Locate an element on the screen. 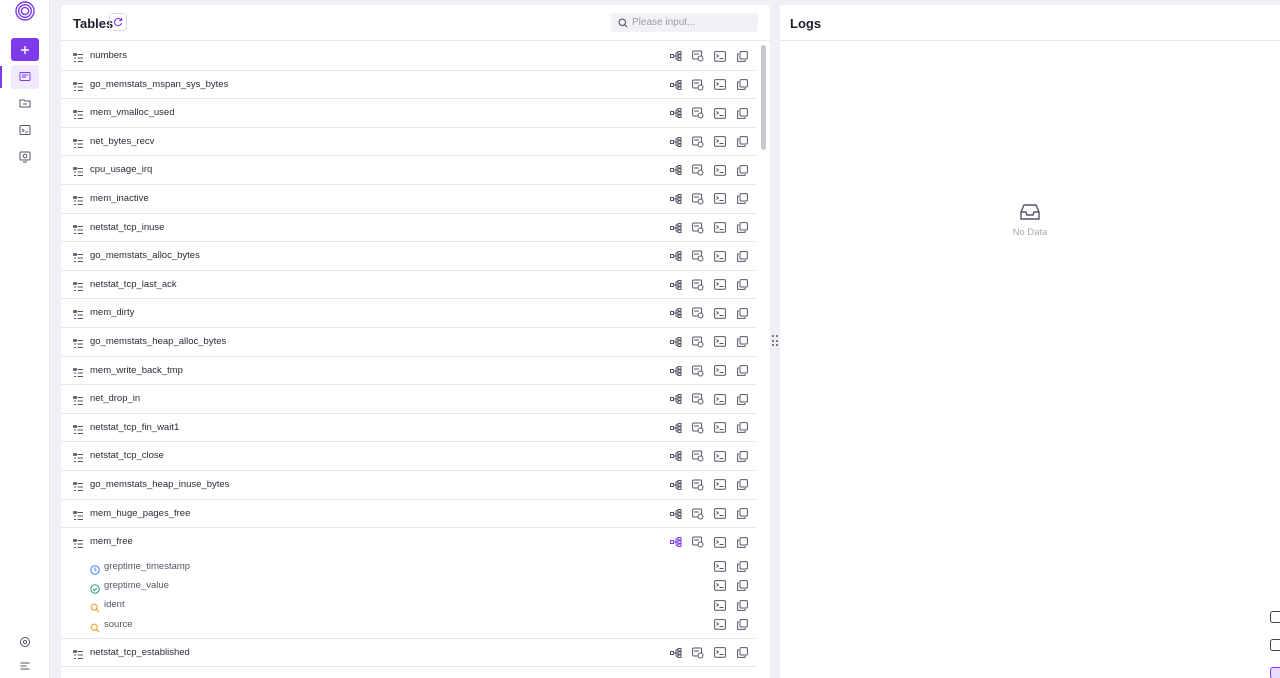 This screenshot has height=678, width=1280. table-row: net_drop_in is located at coordinates (409, 399).